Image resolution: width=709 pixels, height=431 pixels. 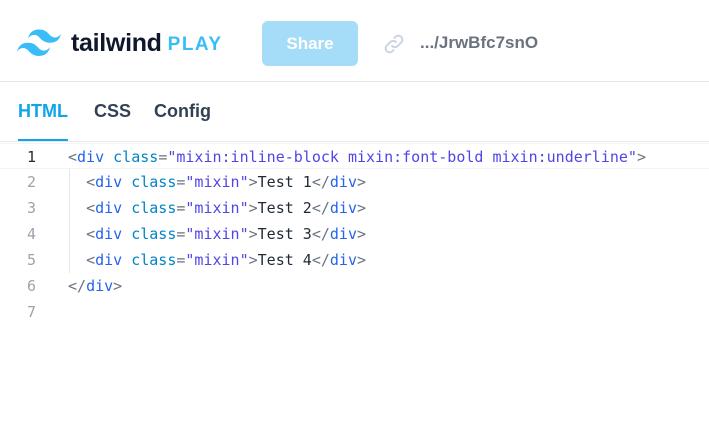 What do you see at coordinates (31, 286) in the screenshot?
I see `line-number: 6` at bounding box center [31, 286].